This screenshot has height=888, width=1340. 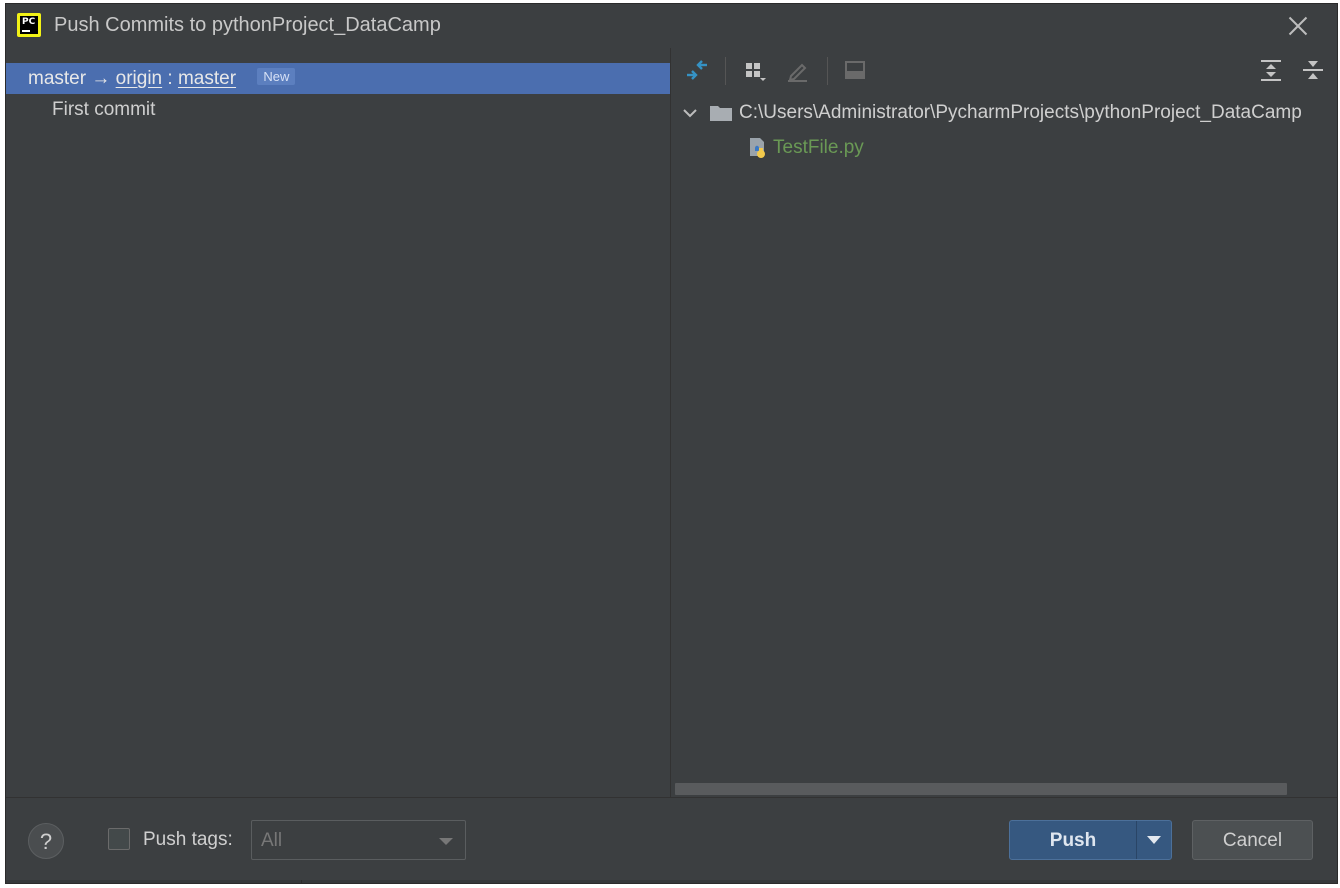 What do you see at coordinates (358, 840) in the screenshot?
I see `push-tags-select: All` at bounding box center [358, 840].